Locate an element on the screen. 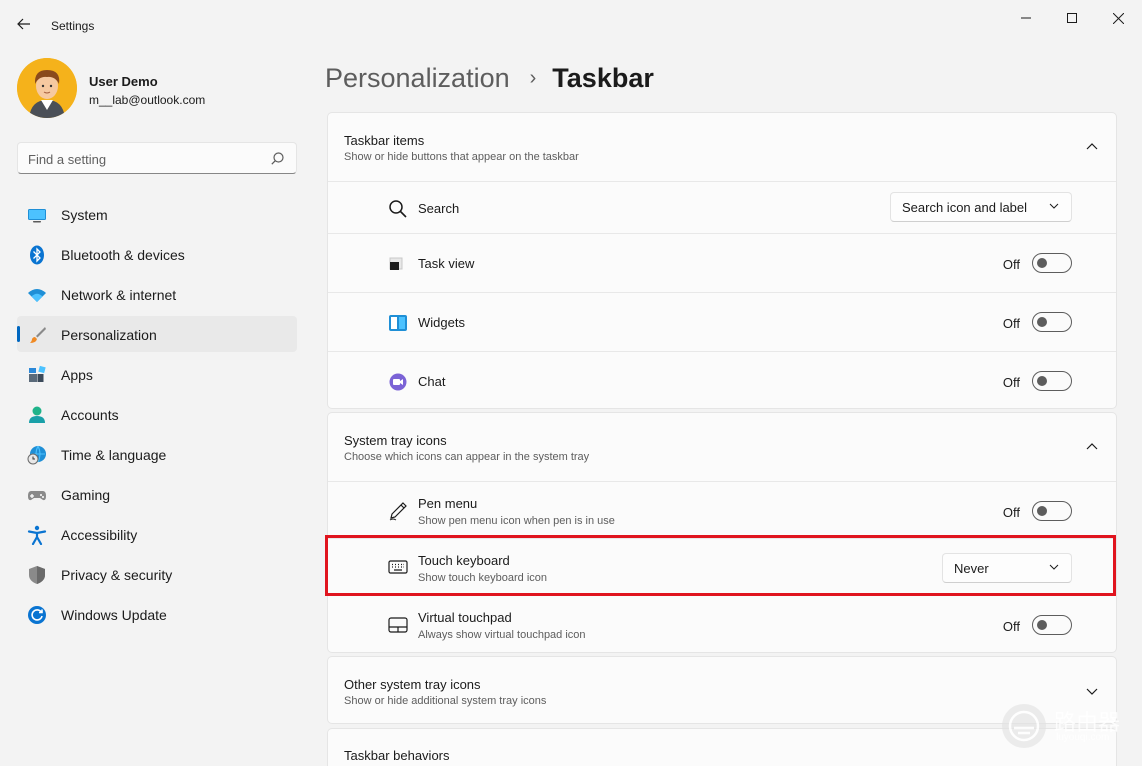  setting-row-chat: Chat Off is located at coordinates (722, 380).